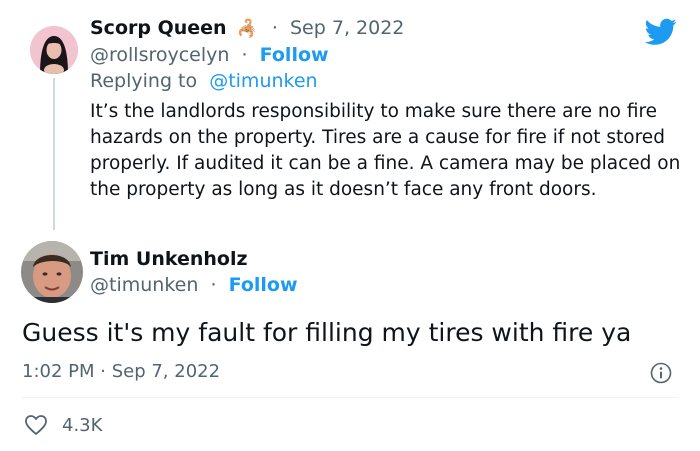 Image resolution: width=700 pixels, height=451 pixels. I want to click on like-count: 4.3K, so click(82, 425).